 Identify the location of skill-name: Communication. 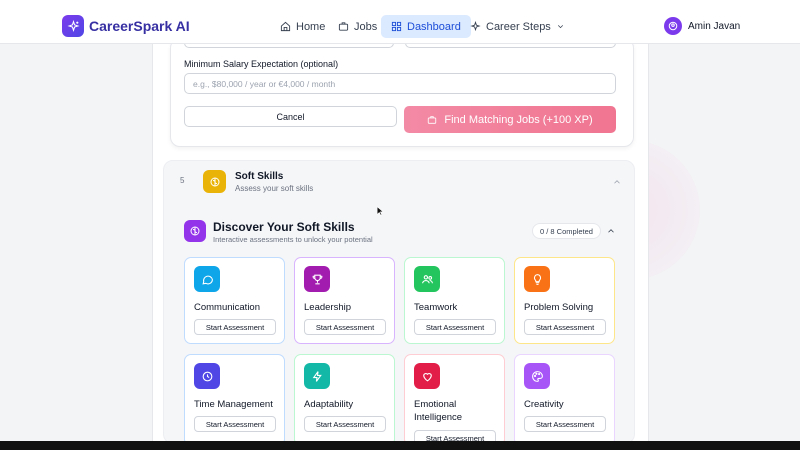
(227, 307).